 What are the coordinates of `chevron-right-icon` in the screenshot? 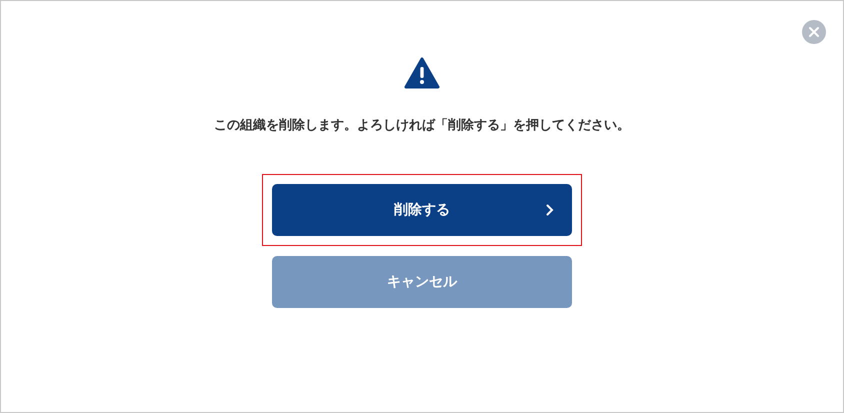 It's located at (550, 210).